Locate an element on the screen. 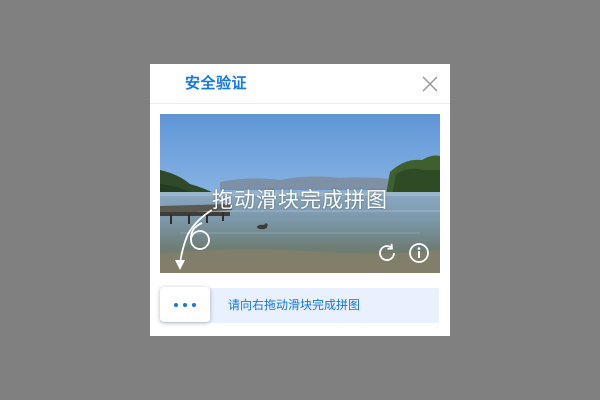 This screenshot has height=400, width=600. slider-handle is located at coordinates (185, 304).